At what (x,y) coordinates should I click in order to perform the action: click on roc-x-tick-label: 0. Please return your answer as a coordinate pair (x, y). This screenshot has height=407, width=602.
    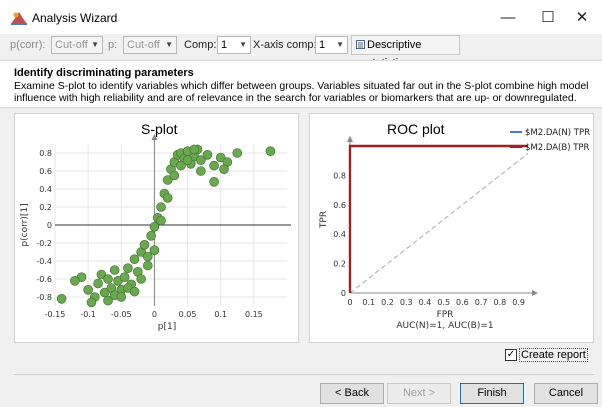
    Looking at the image, I should click on (349, 302).